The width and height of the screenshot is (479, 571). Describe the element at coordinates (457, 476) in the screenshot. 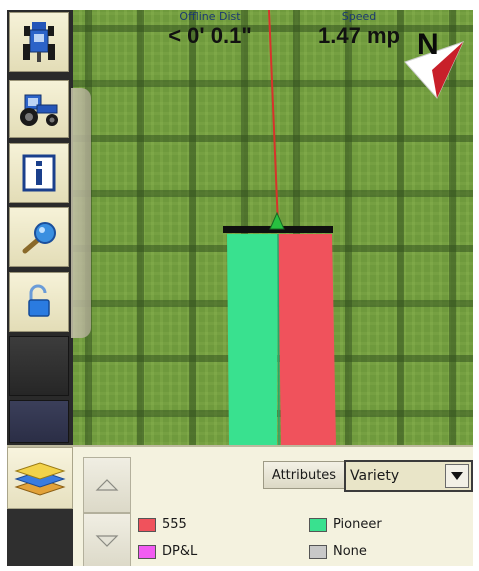

I see `dropdown-arrow-icon` at that location.